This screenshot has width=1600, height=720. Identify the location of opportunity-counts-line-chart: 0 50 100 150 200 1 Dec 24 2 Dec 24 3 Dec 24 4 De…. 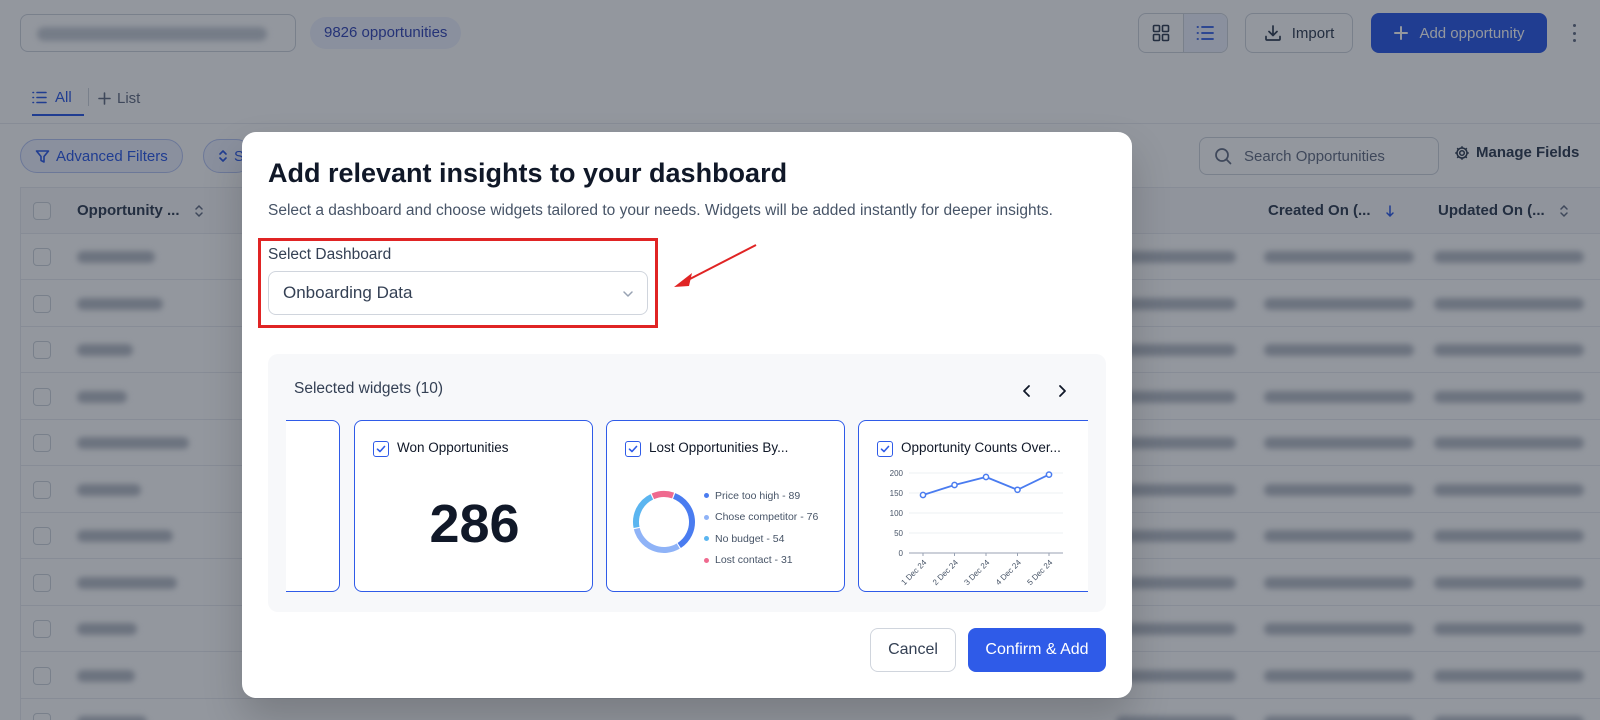
(976, 528).